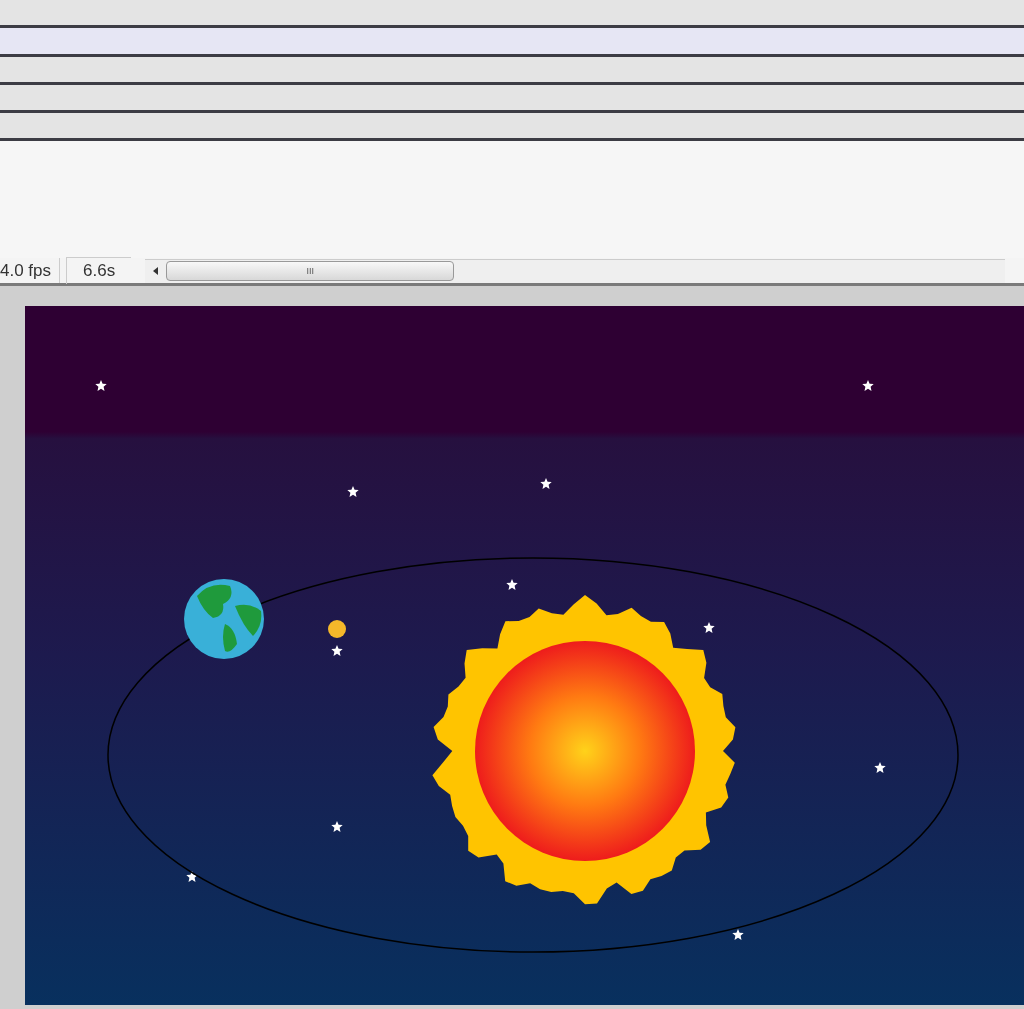 This screenshot has width=1024, height=1009. What do you see at coordinates (99, 270) in the screenshot?
I see `elapsed-time-readout: 6.6s` at bounding box center [99, 270].